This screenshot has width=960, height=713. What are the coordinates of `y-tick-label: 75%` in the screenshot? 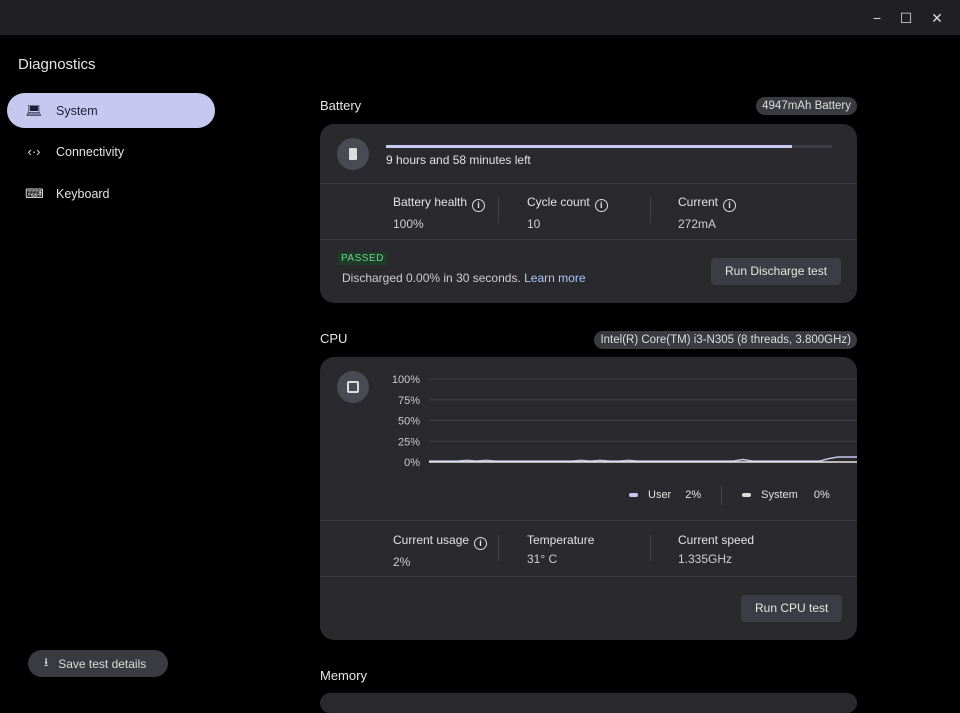 It's located at (409, 401).